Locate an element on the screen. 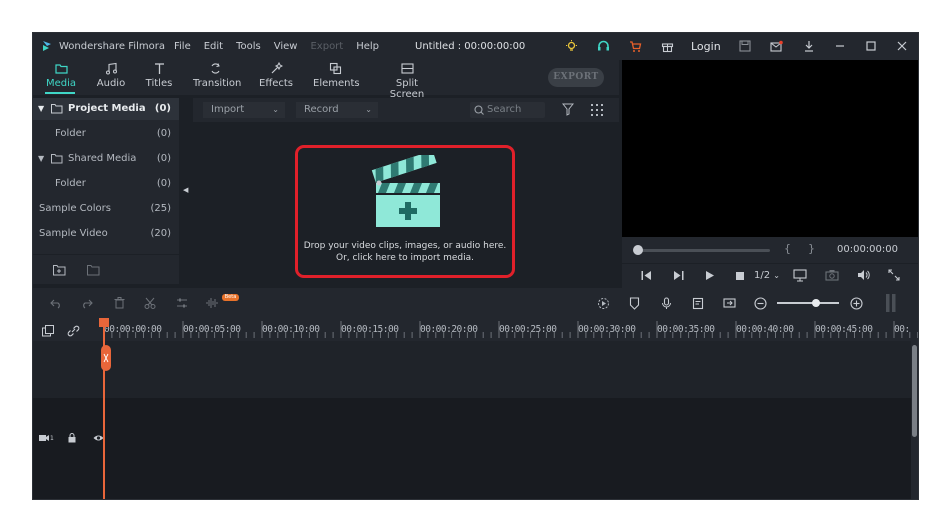 This screenshot has width=950, height=532. scrollbar-thumb is located at coordinates (914, 391).